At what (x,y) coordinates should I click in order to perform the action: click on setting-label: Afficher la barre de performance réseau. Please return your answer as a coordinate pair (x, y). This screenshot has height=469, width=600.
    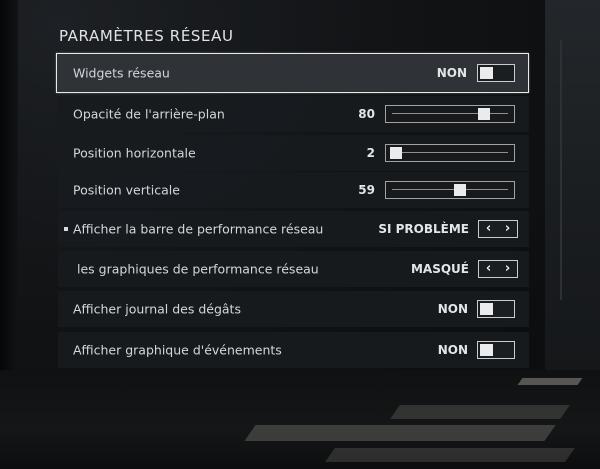
    Looking at the image, I should click on (198, 229).